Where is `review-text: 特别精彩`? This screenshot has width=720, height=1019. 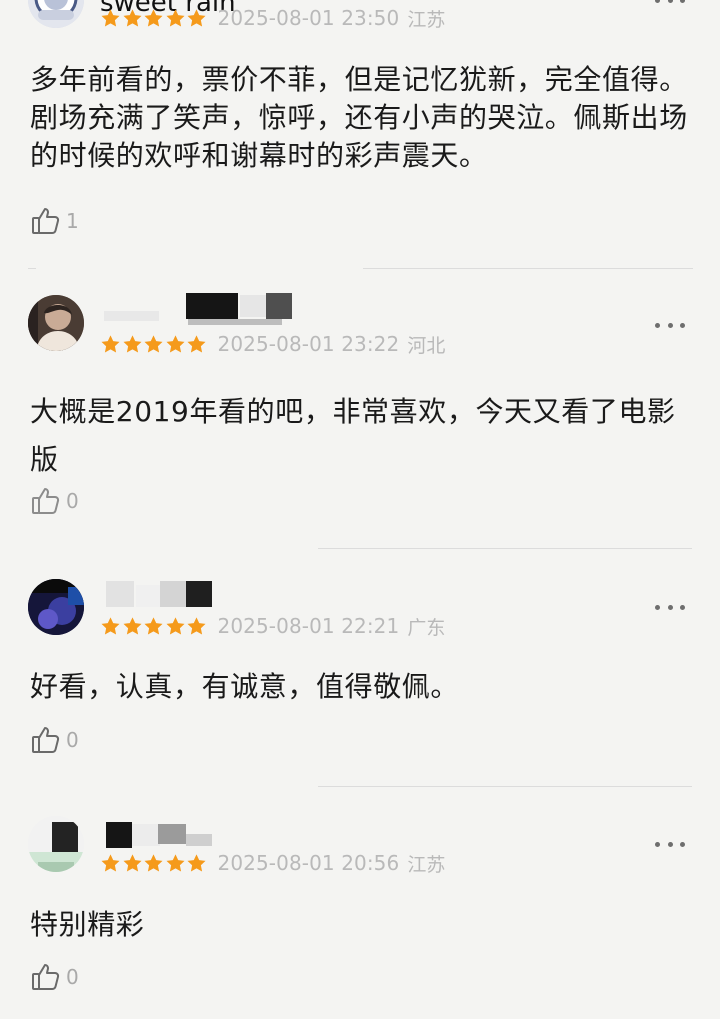
review-text: 特别精彩 is located at coordinates (87, 924).